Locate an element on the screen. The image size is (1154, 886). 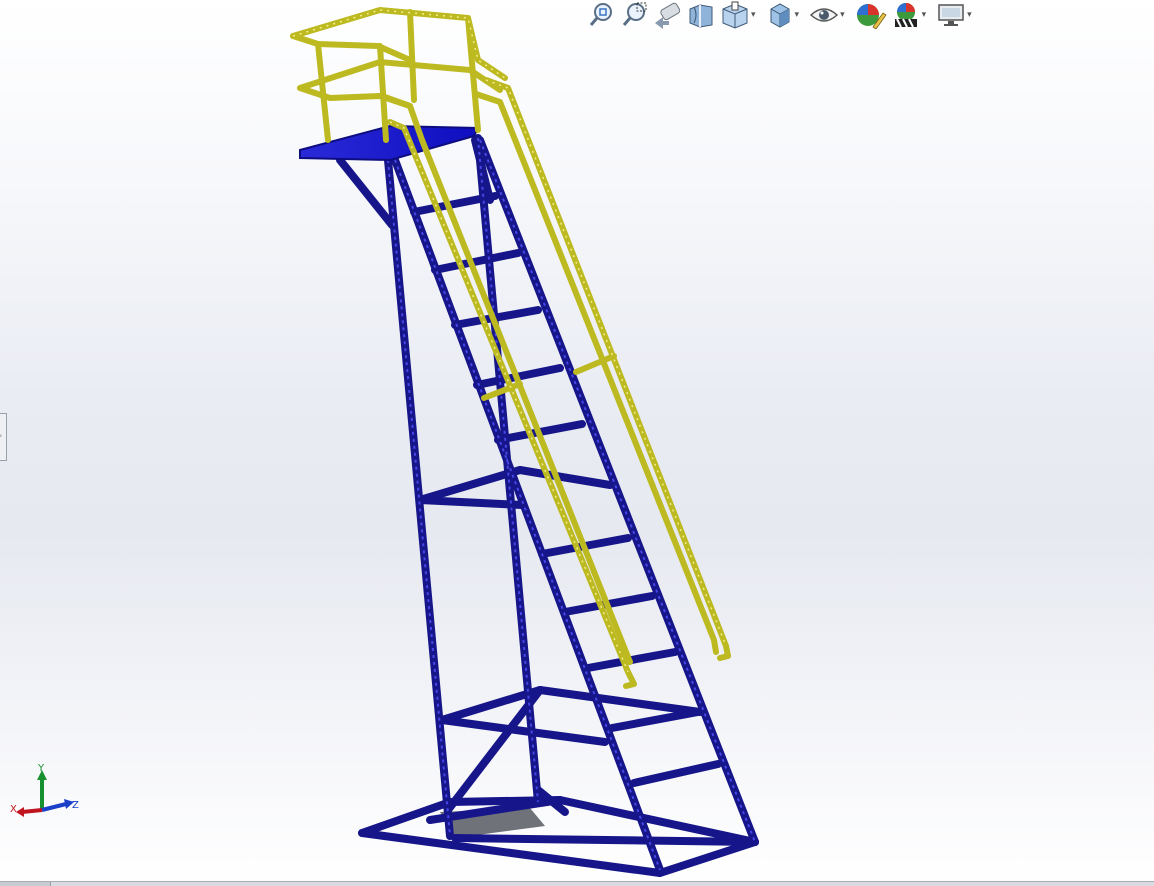
apply-scene-icon: ▾ is located at coordinates (912, 15).